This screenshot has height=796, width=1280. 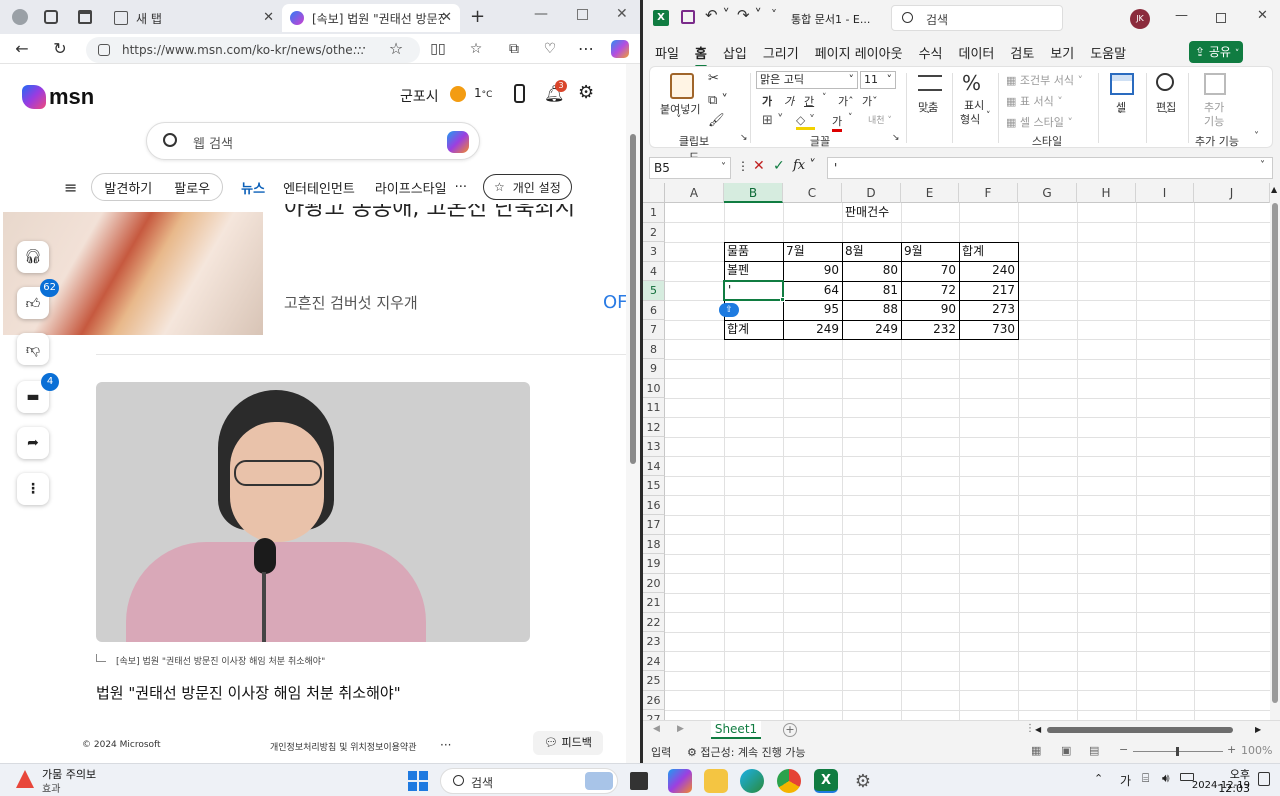 What do you see at coordinates (25, 779) in the screenshot?
I see `weather-alert-icon` at bounding box center [25, 779].